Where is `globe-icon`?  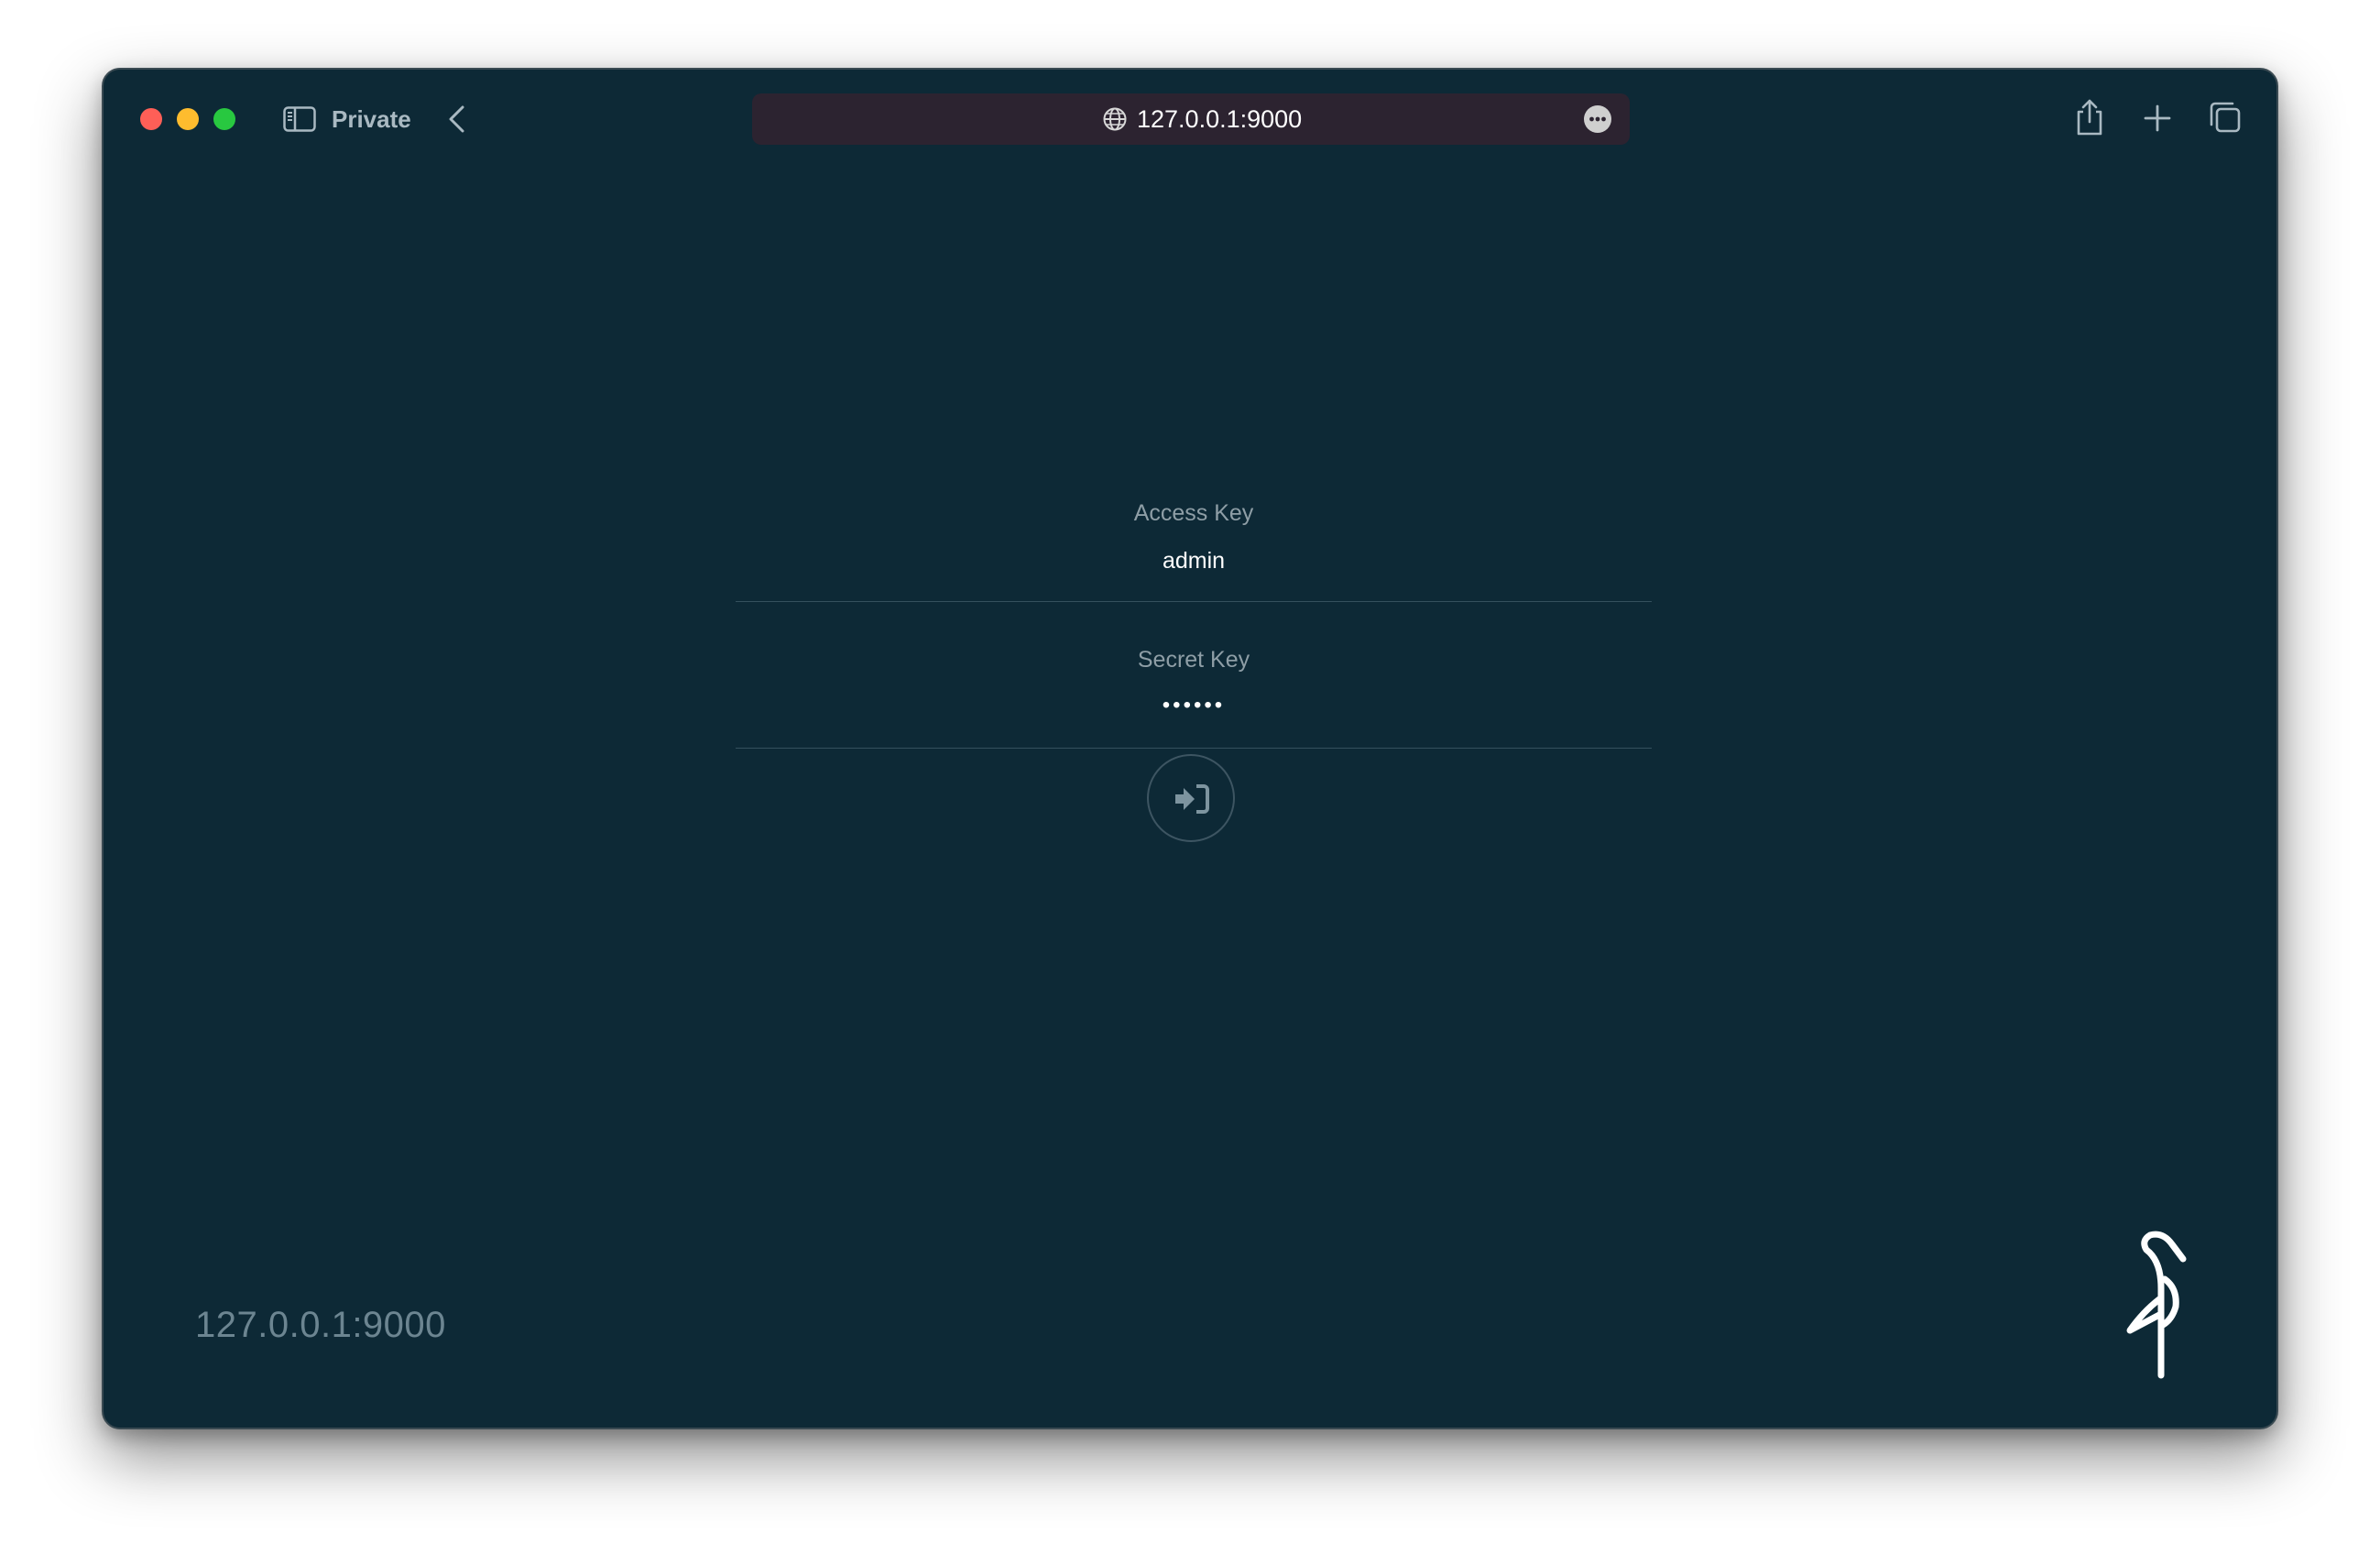
globe-icon is located at coordinates (1115, 119).